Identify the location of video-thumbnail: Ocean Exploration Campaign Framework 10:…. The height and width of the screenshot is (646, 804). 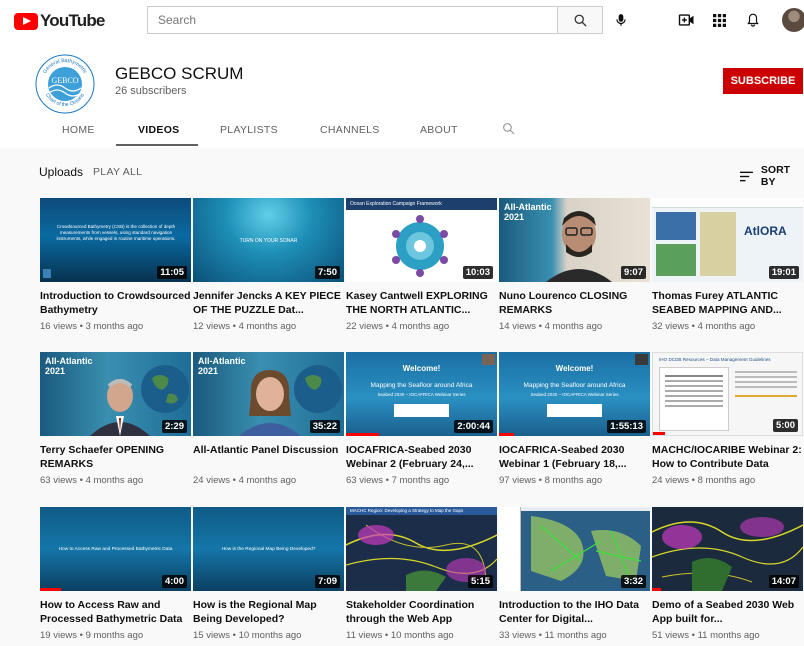
(421, 240).